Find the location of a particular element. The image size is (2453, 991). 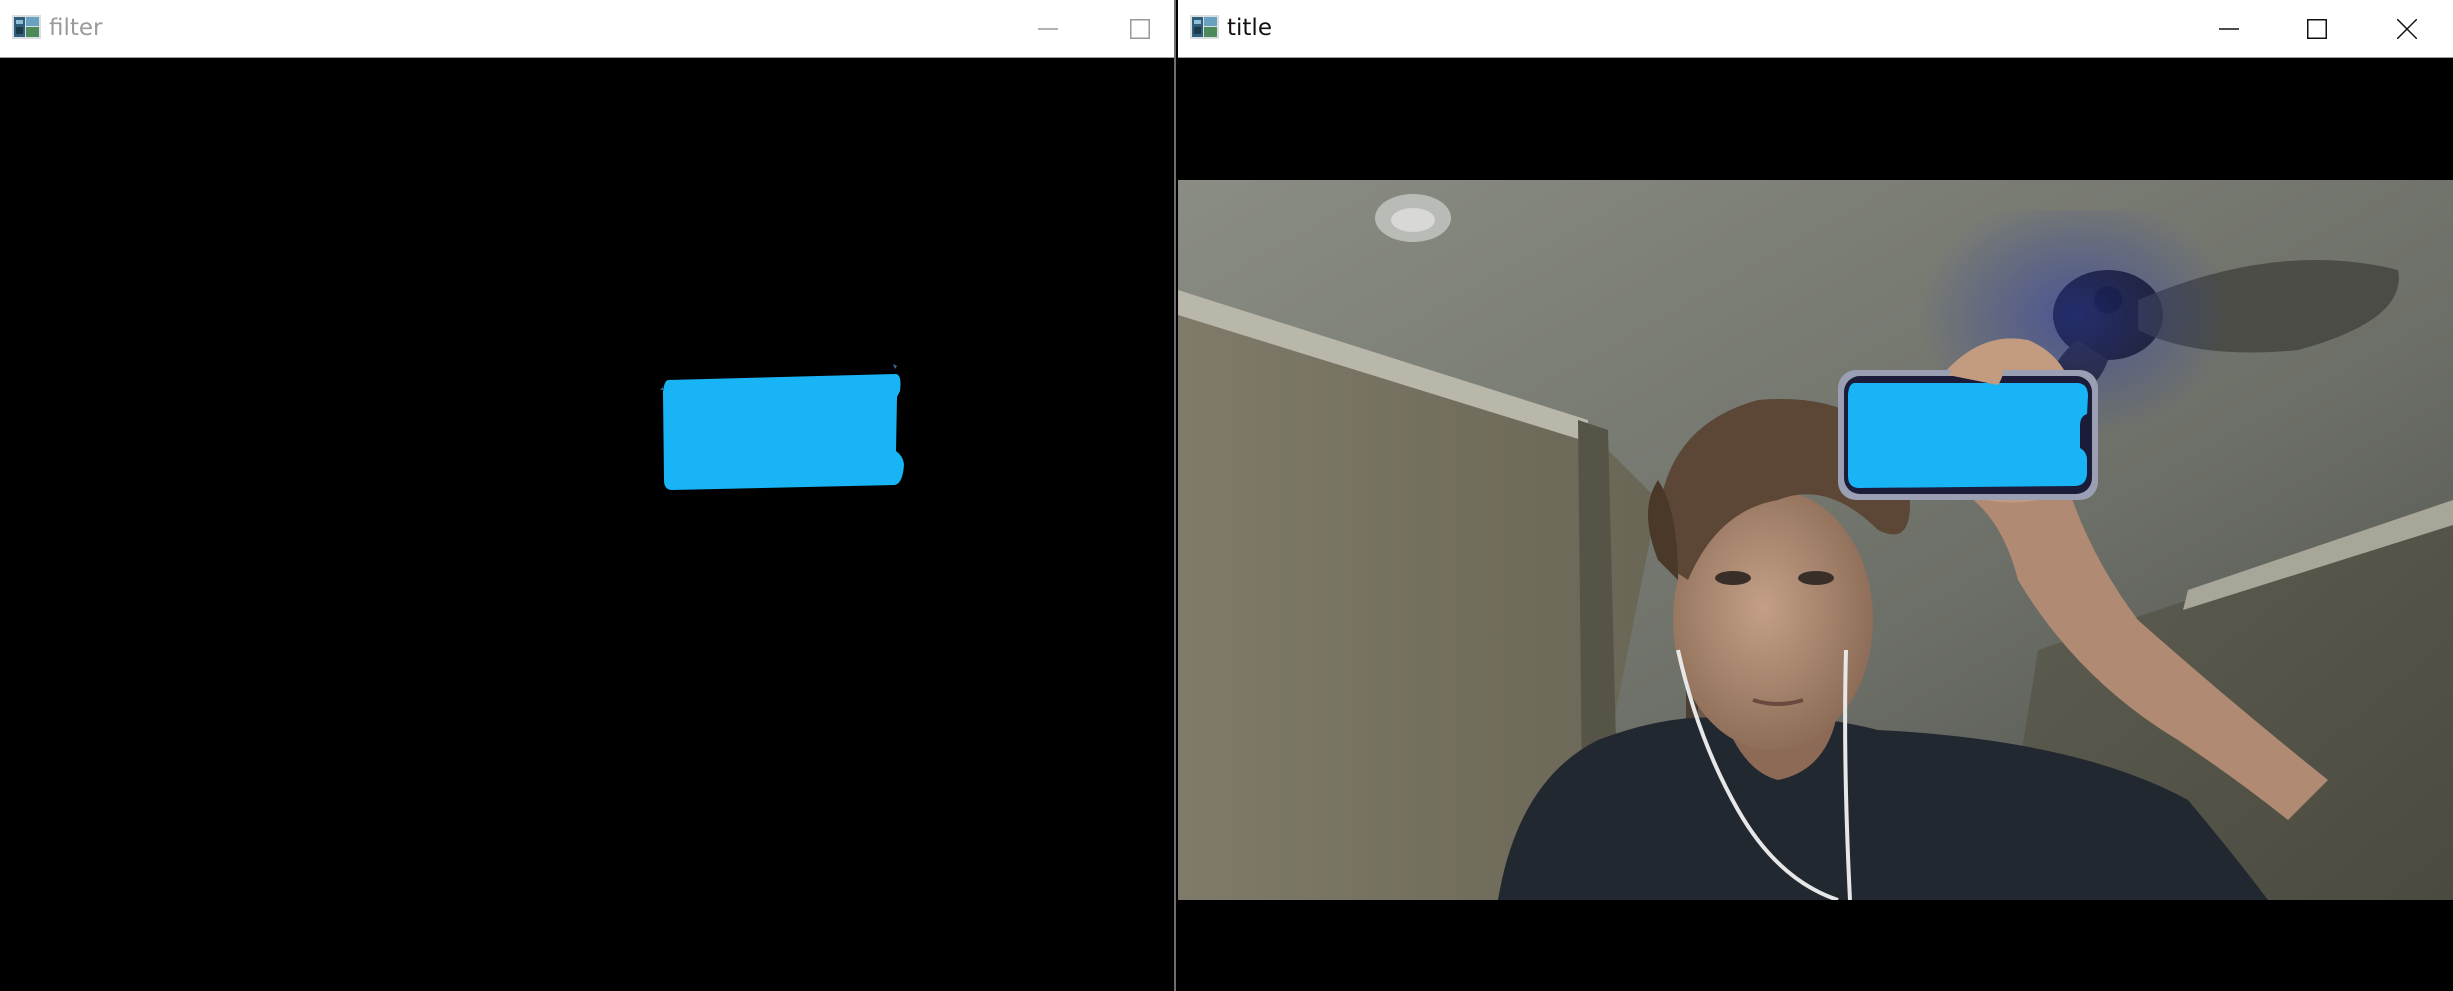

close-icon is located at coordinates (2407, 29).